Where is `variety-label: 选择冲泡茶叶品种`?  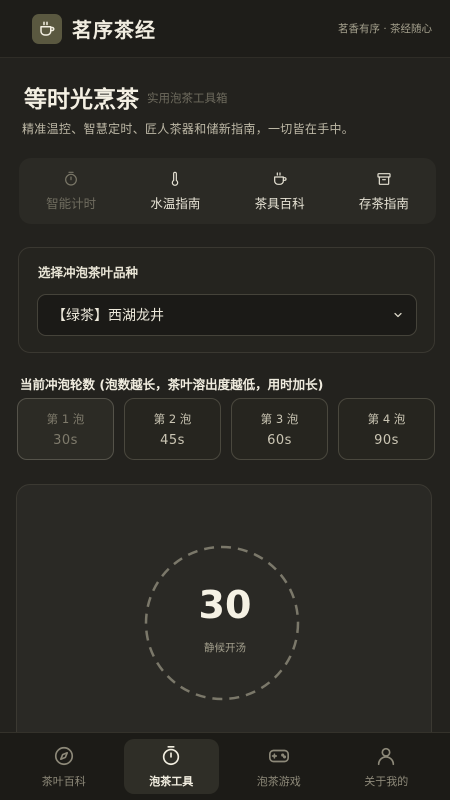 variety-label: 选择冲泡茶叶品种 is located at coordinates (88, 272).